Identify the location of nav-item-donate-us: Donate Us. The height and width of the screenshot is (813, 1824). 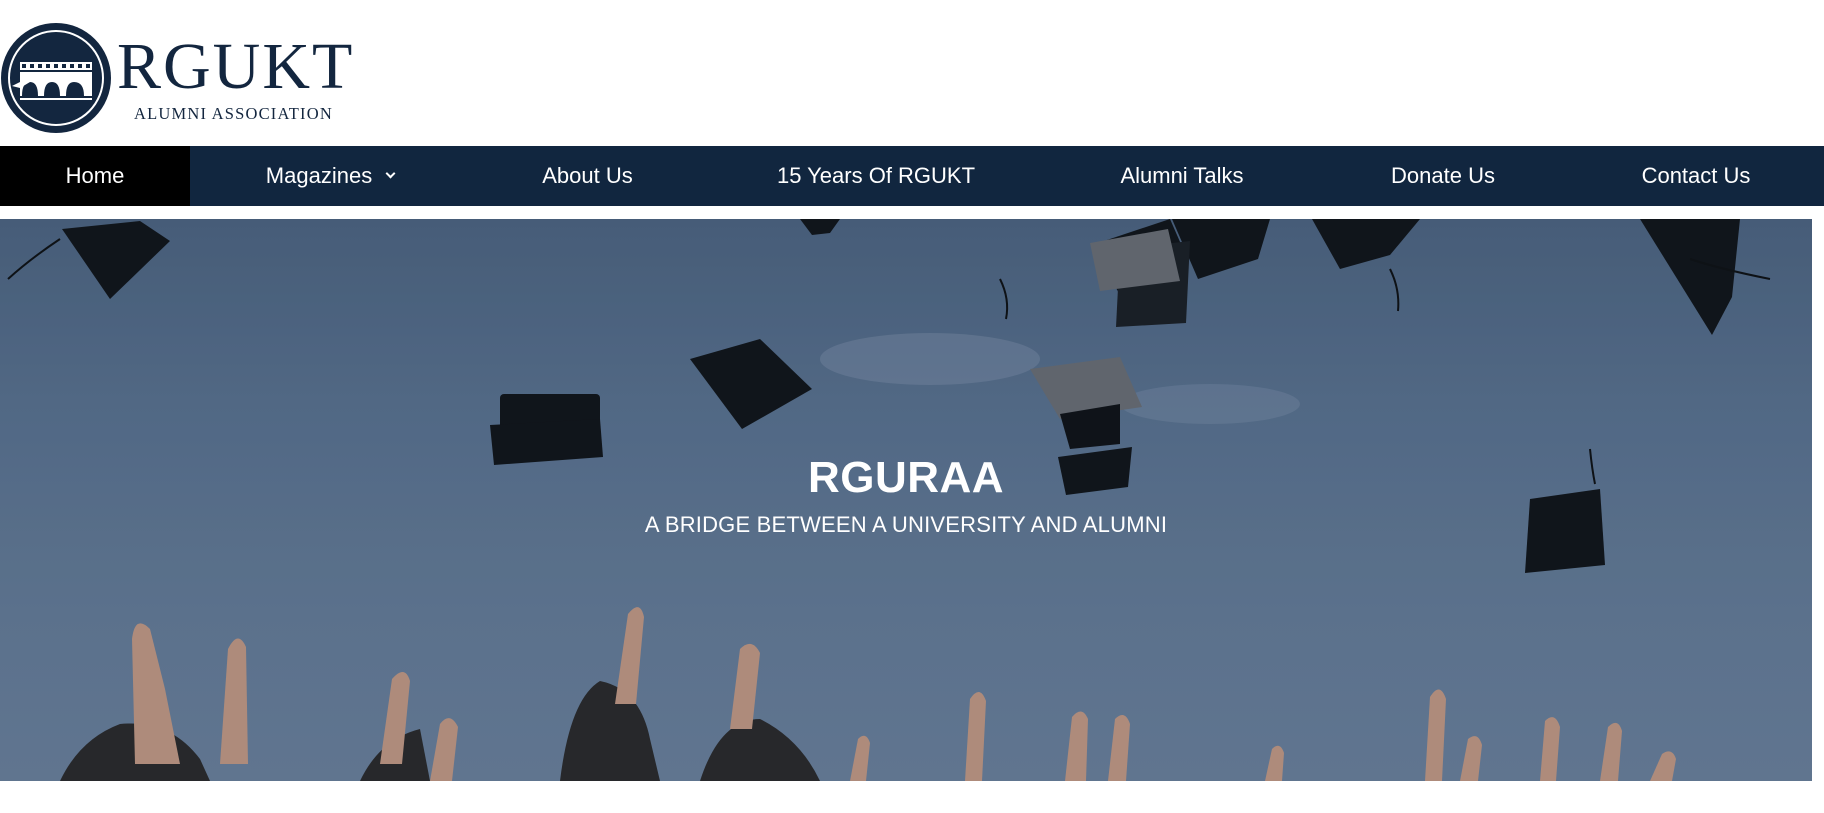
(1443, 176).